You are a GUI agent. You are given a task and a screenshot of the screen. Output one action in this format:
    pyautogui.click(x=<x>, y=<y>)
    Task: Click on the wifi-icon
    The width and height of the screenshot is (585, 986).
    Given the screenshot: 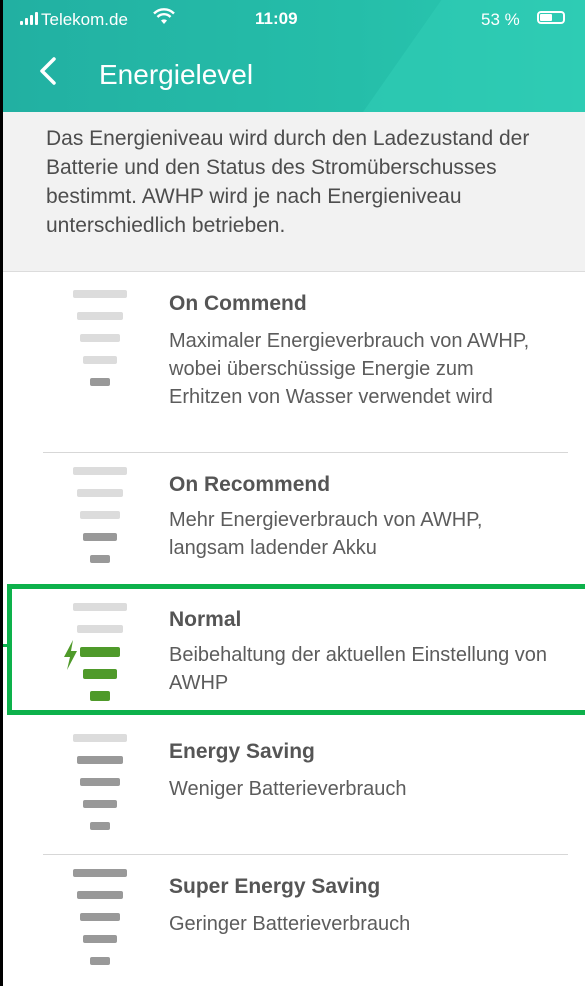 What is the action you would take?
    pyautogui.click(x=164, y=19)
    